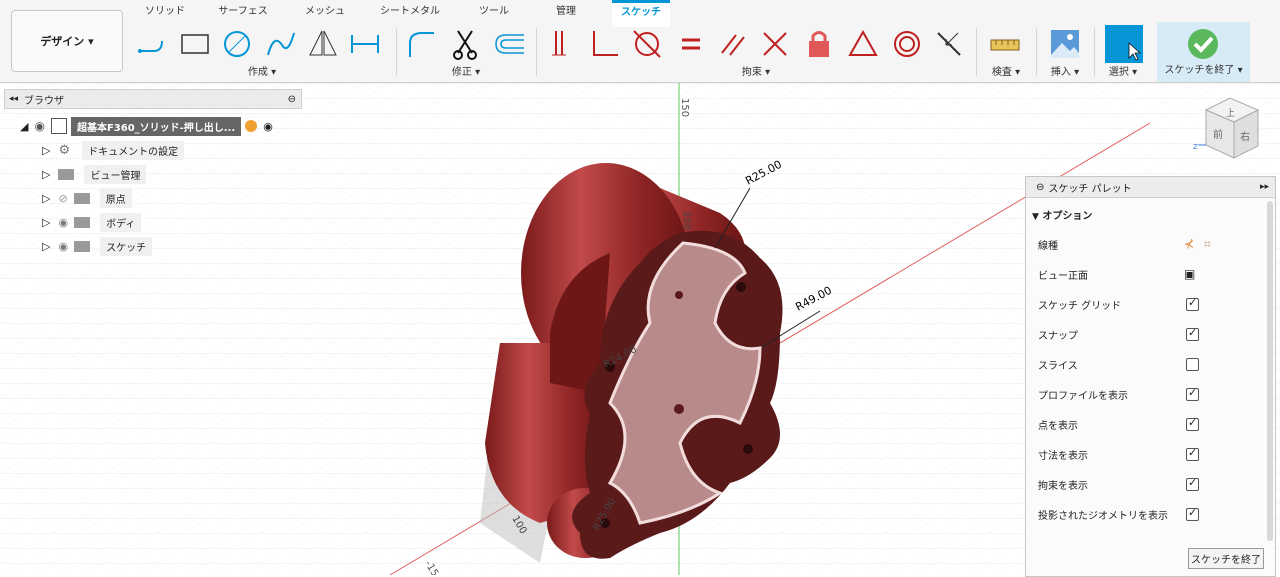 The image size is (1280, 577). Describe the element at coordinates (756, 70) in the screenshot. I see `group-constraints-label: 拘束 ▾` at that location.